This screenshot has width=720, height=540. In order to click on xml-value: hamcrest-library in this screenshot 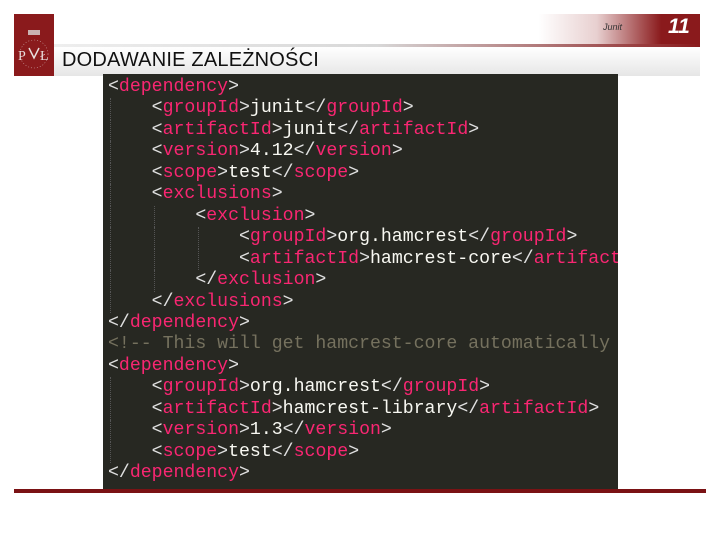, I will do `click(370, 408)`.